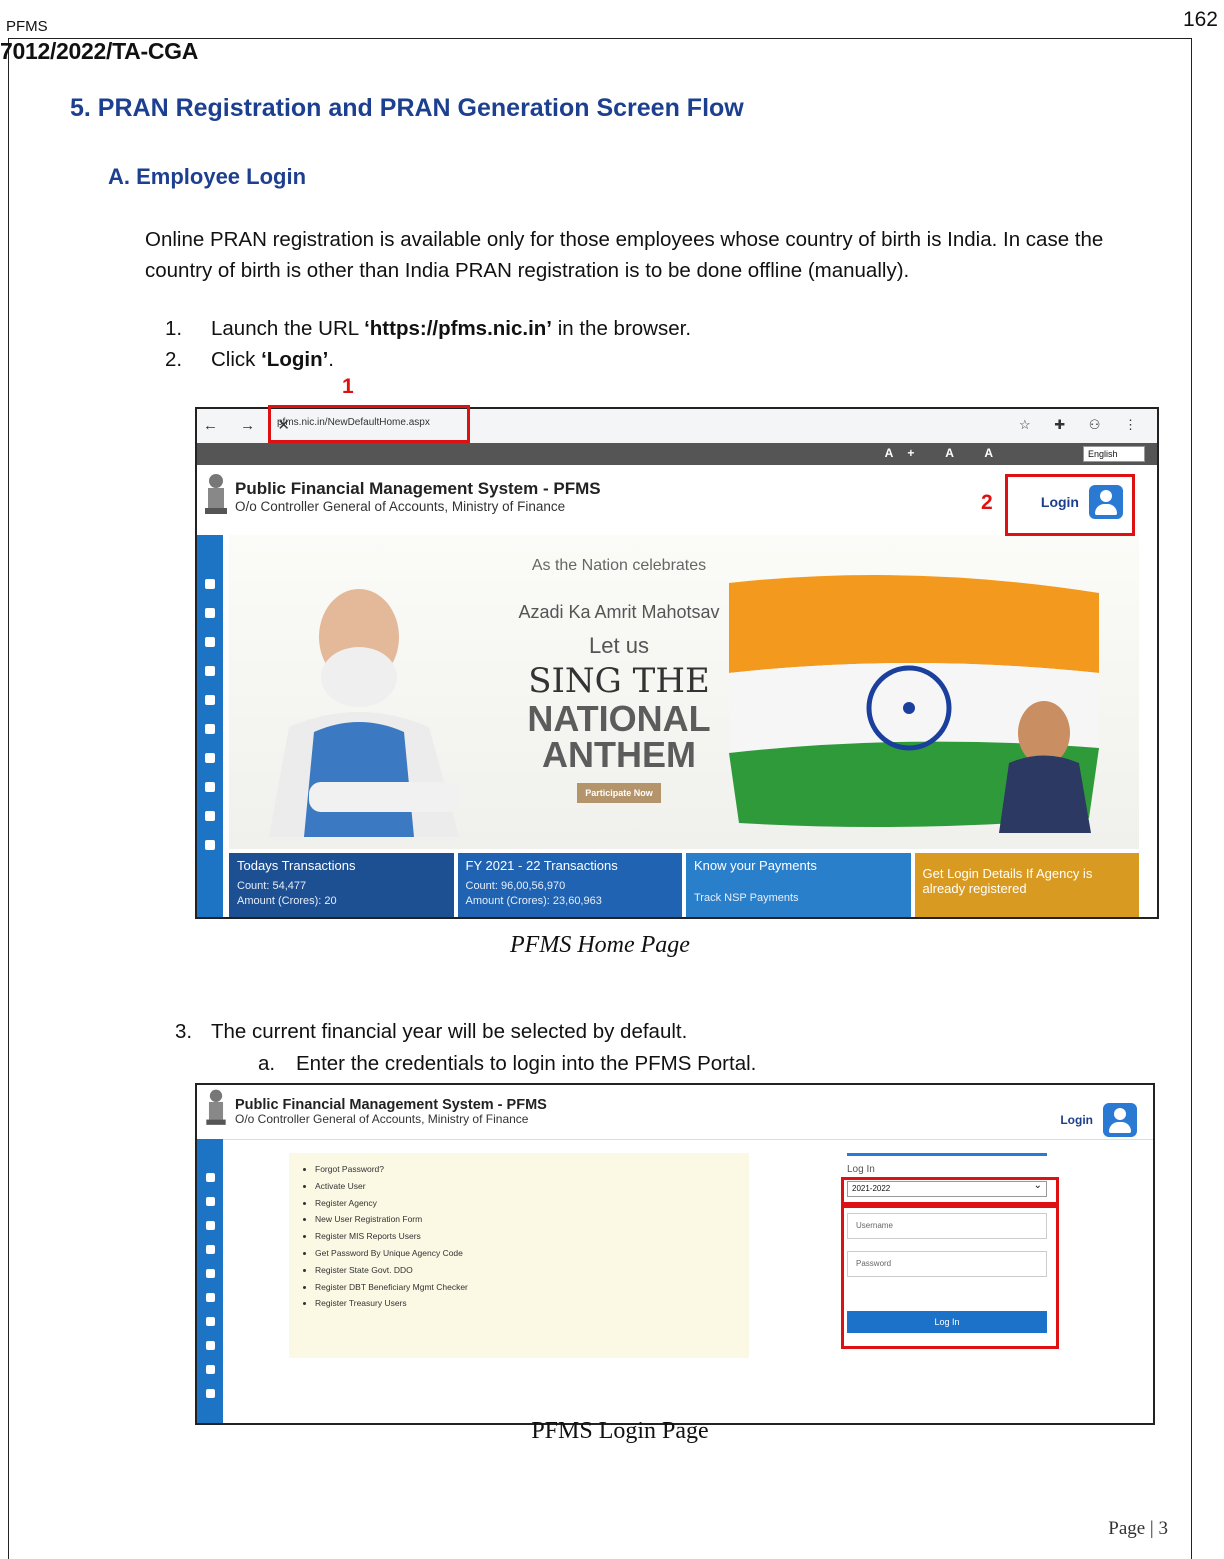 This screenshot has width=1224, height=1559. I want to click on step-2: 2. Click ‘Login’., so click(249, 360).